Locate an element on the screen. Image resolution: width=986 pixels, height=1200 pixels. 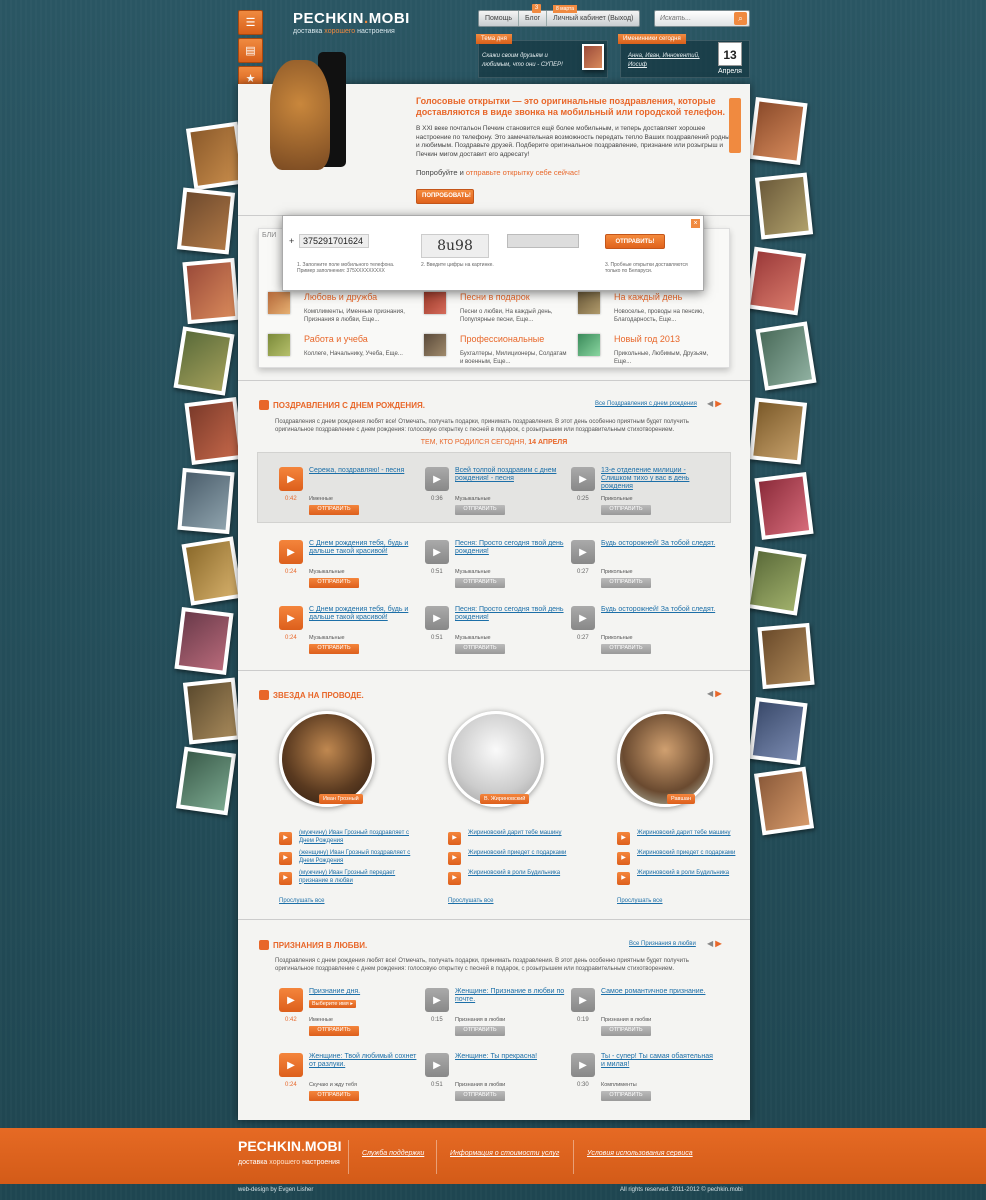
star-label: Равшан is located at coordinates (681, 799).